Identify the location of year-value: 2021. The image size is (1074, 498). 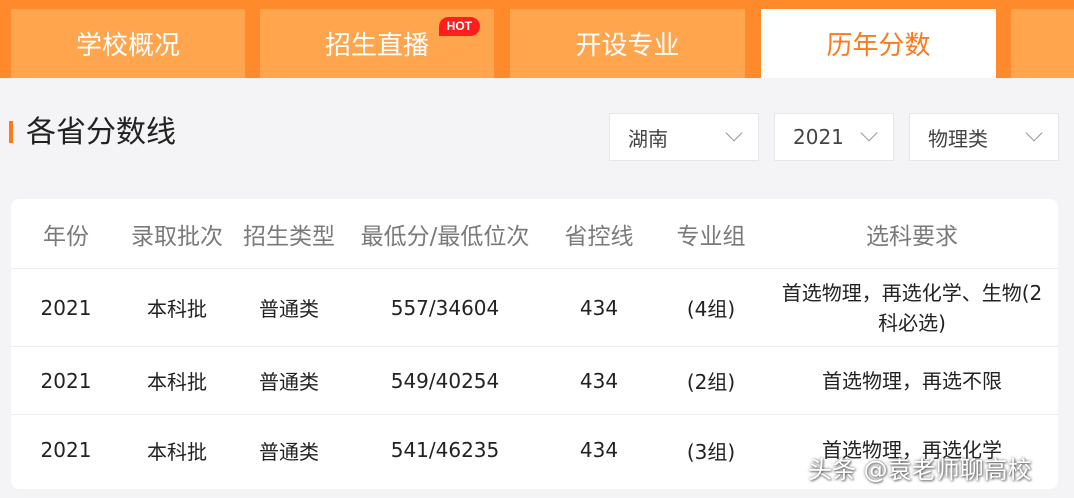
(818, 137).